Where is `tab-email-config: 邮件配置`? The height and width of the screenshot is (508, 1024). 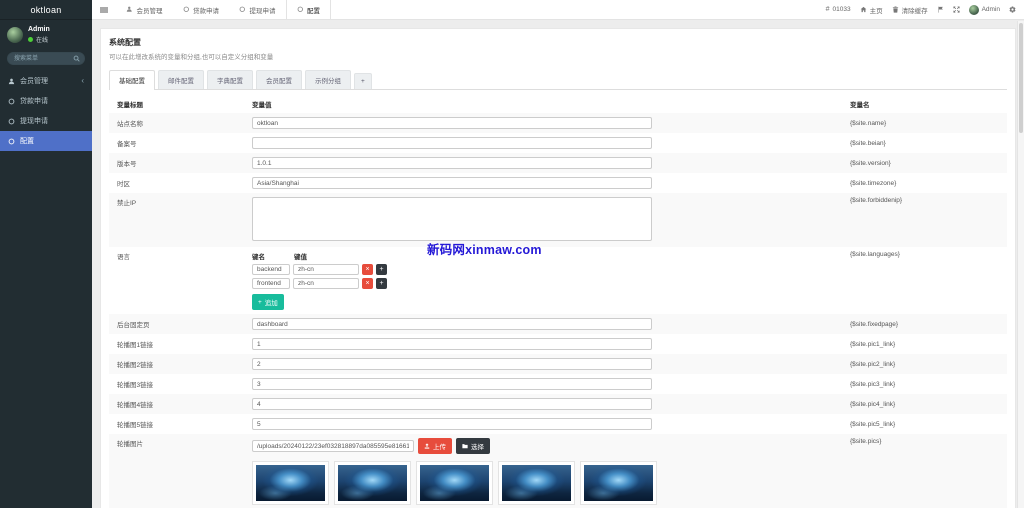
tab-email-config: 邮件配置 is located at coordinates (181, 79).